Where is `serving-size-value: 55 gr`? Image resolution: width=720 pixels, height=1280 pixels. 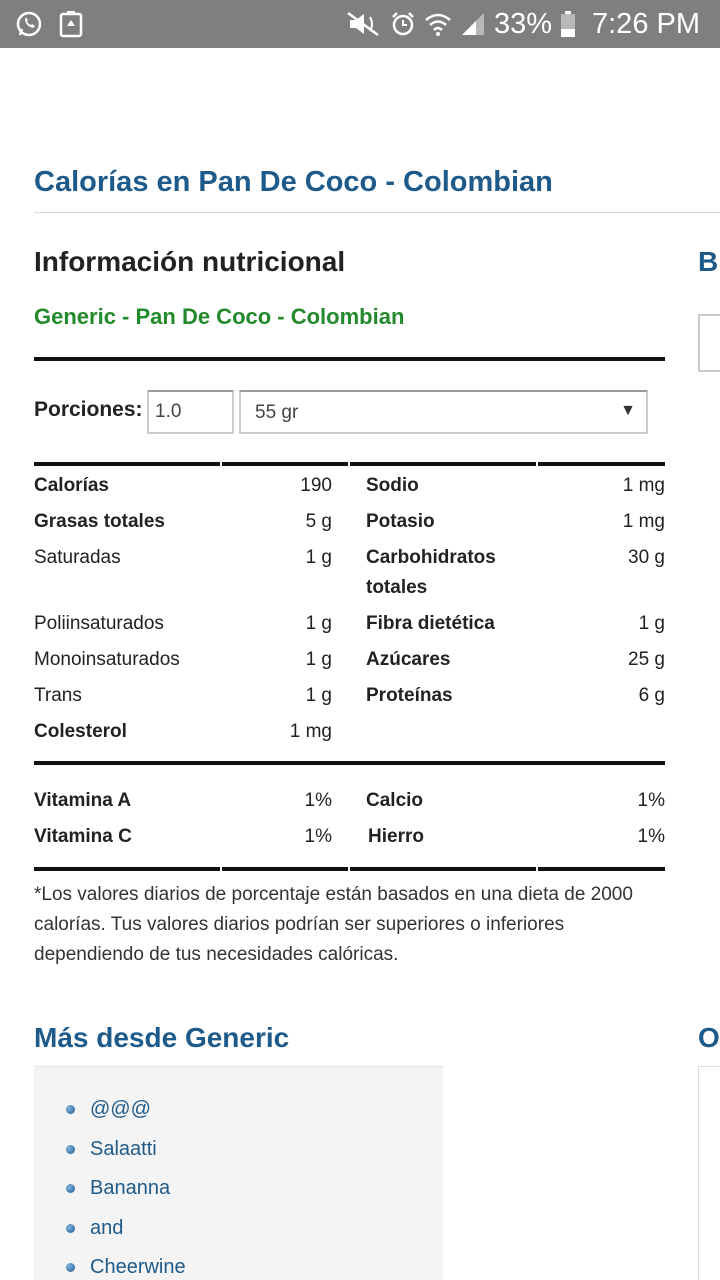
serving-size-value: 55 gr is located at coordinates (277, 412).